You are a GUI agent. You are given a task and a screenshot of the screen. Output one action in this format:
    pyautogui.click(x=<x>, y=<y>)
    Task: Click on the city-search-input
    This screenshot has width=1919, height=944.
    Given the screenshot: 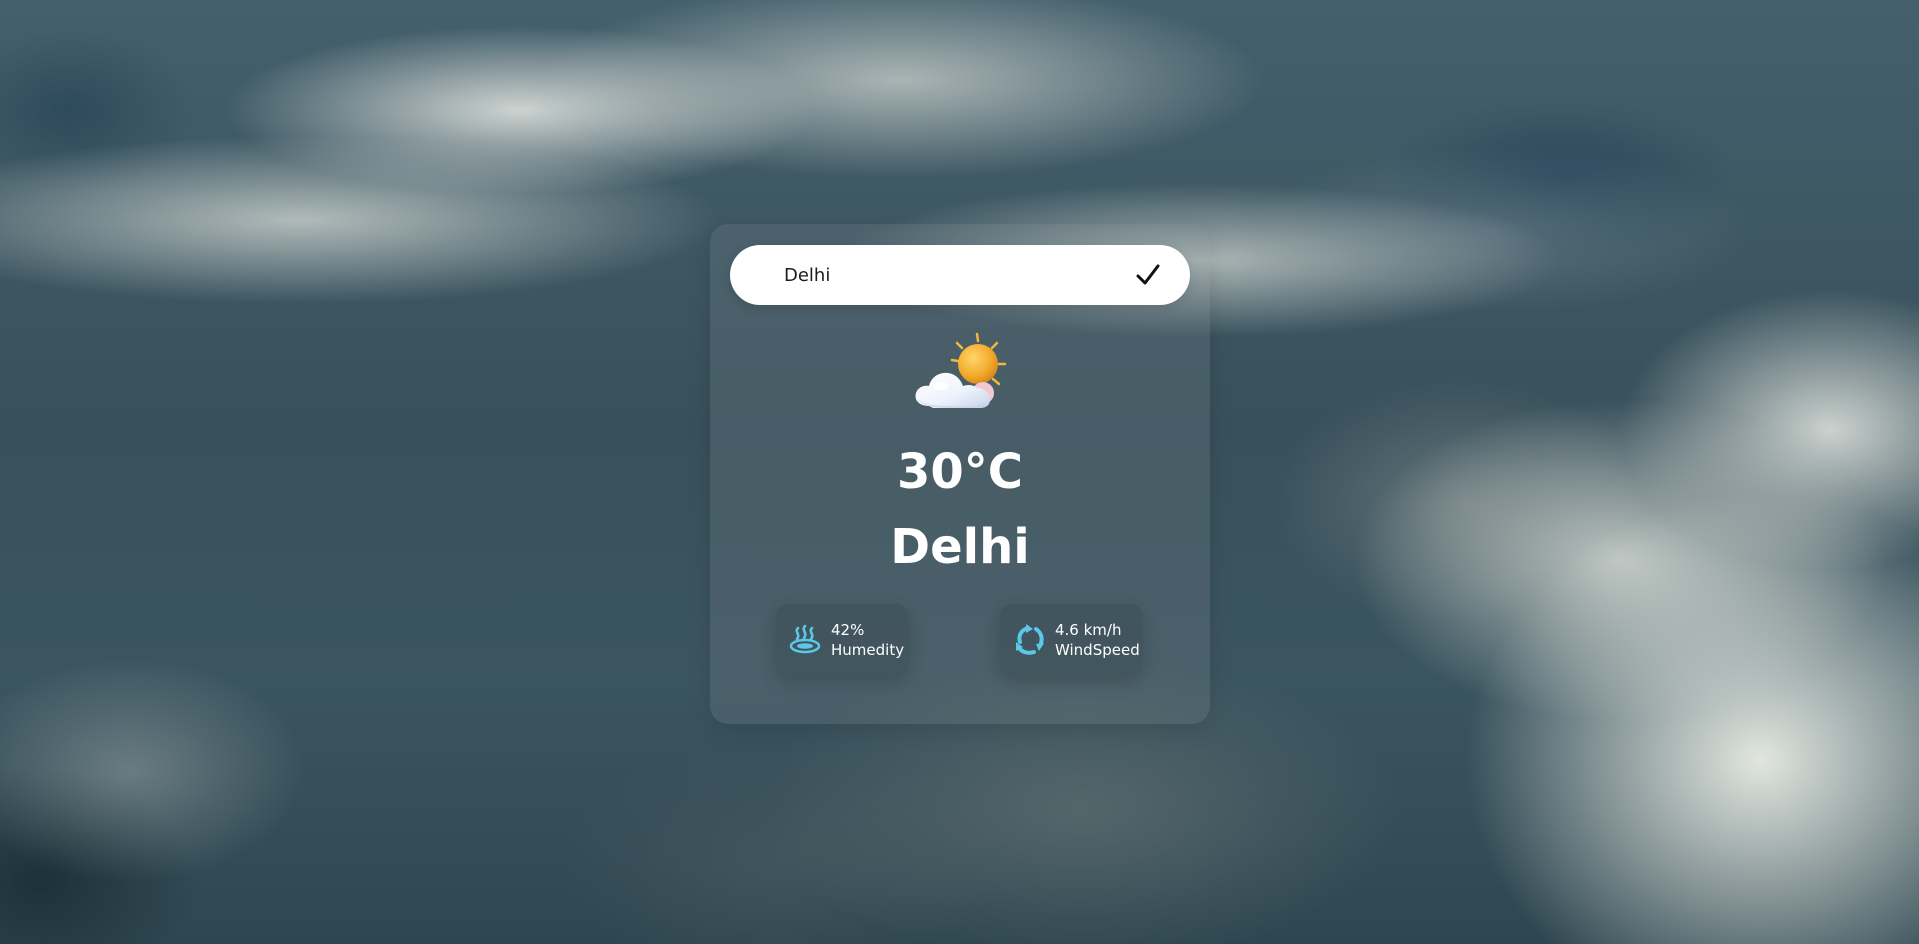 What is the action you would take?
    pyautogui.click(x=956, y=275)
    